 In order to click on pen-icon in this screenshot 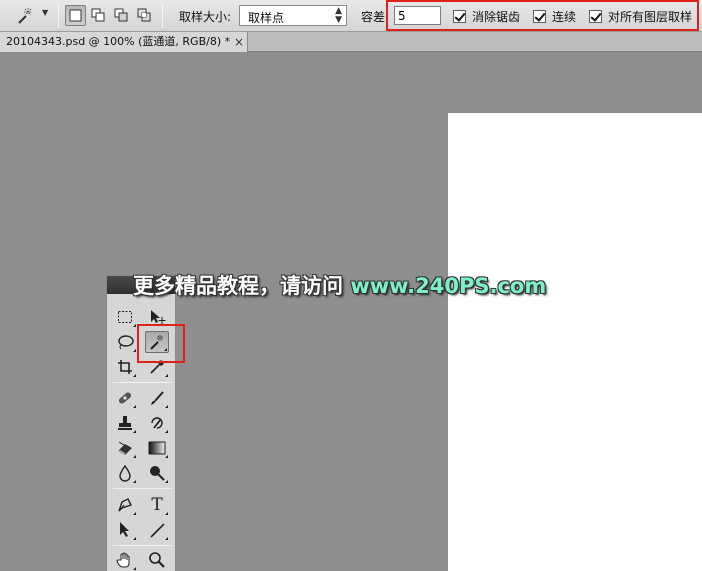, I will do `click(125, 505)`.